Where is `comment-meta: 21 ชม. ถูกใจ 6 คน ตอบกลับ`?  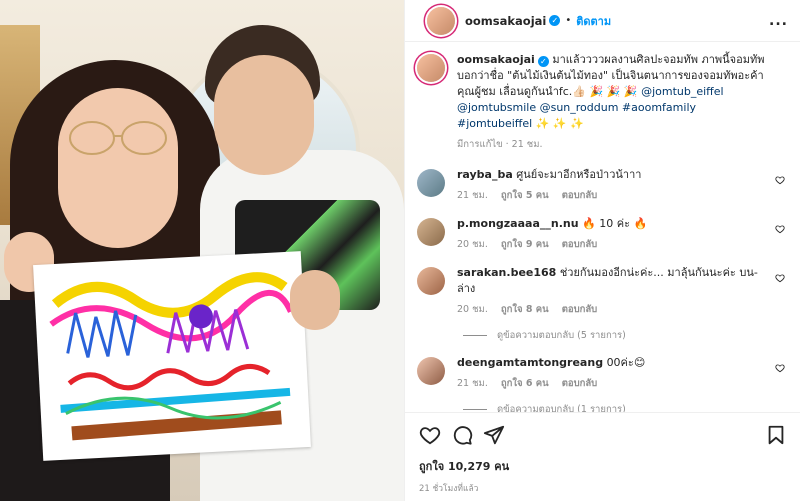
comment-meta: 21 ชม. ถูกใจ 6 คน ตอบกลับ is located at coordinates (613, 384).